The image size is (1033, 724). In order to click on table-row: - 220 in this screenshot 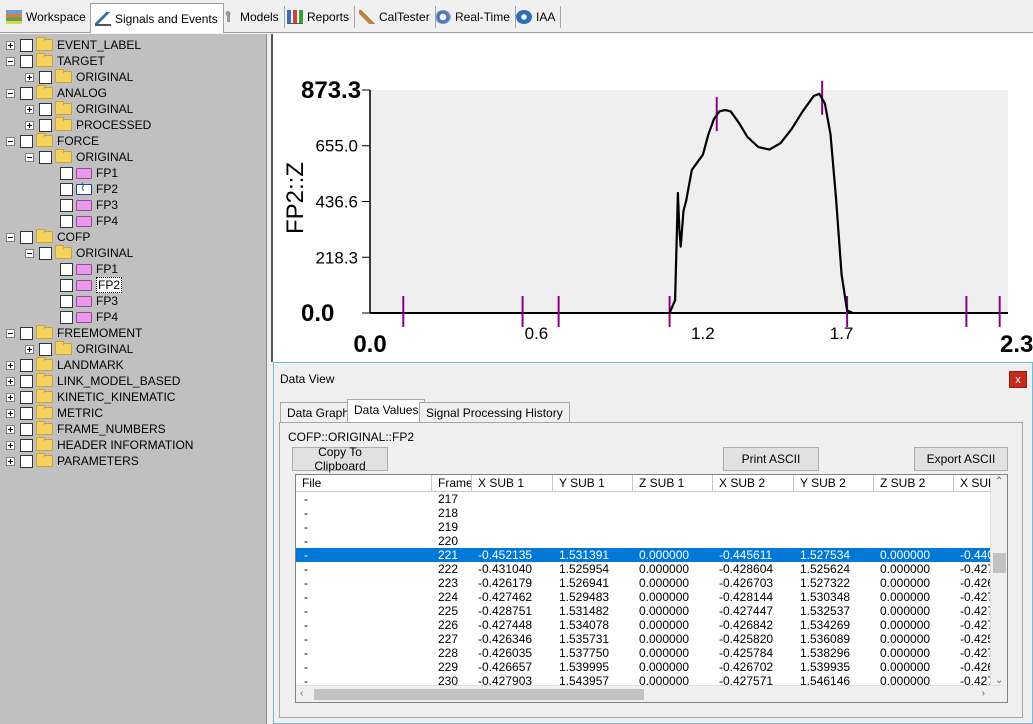, I will do `click(643, 541)`.